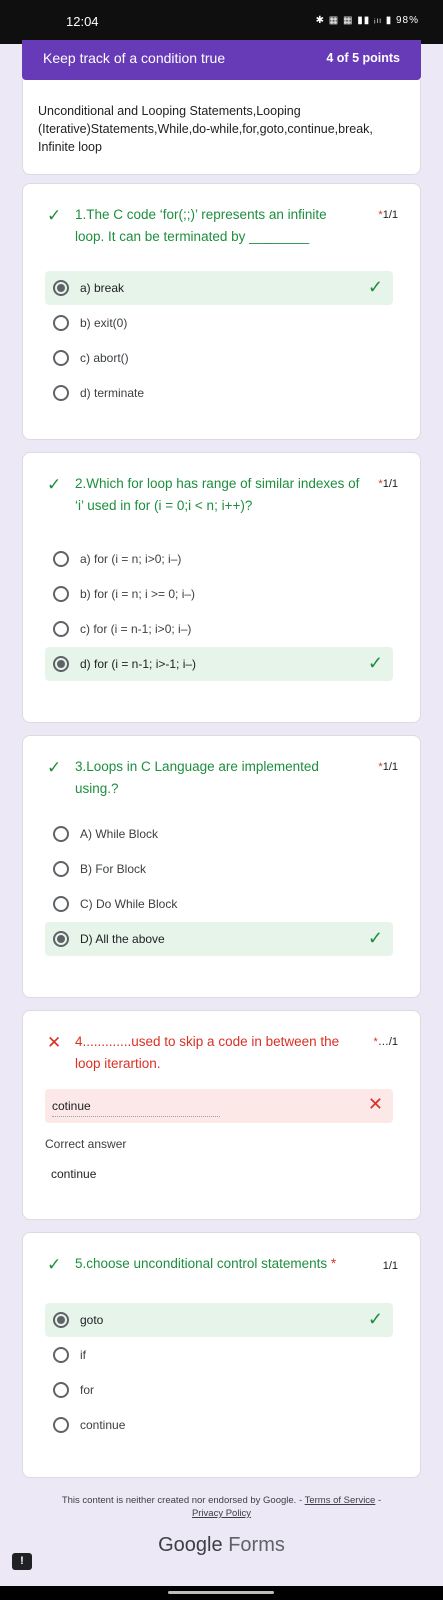 The width and height of the screenshot is (443, 1600). Describe the element at coordinates (219, 939) in the screenshot. I see `option-d-selected: D) All the above ✓` at that location.